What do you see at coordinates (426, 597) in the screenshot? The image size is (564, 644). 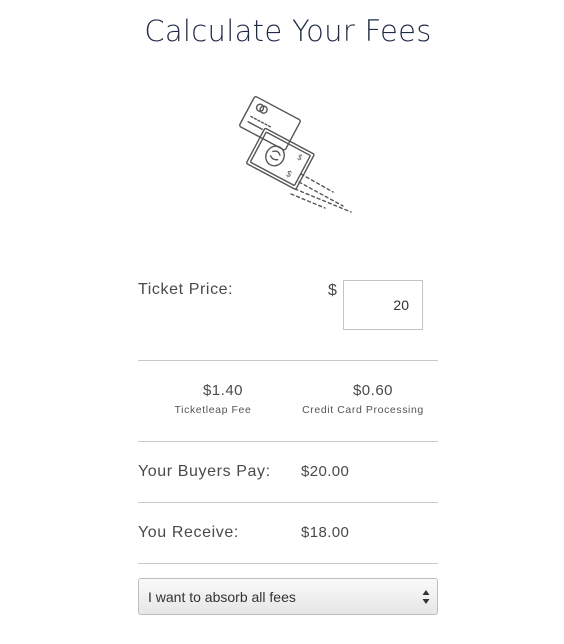 I see `updown-arrows-icon` at bounding box center [426, 597].